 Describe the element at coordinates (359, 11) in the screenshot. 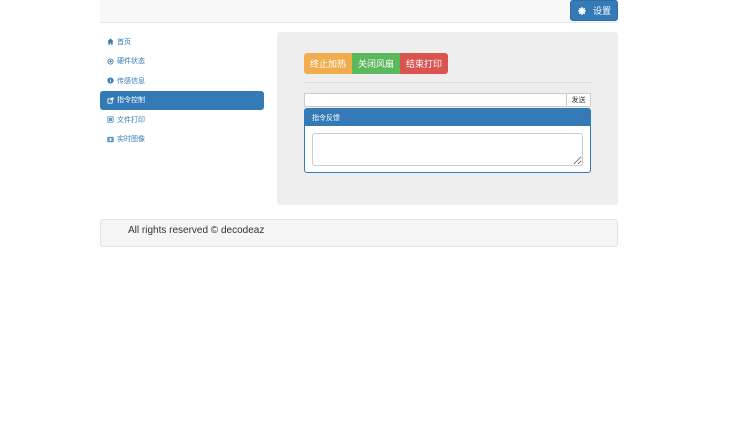

I see `top-navbar: 设置` at that location.